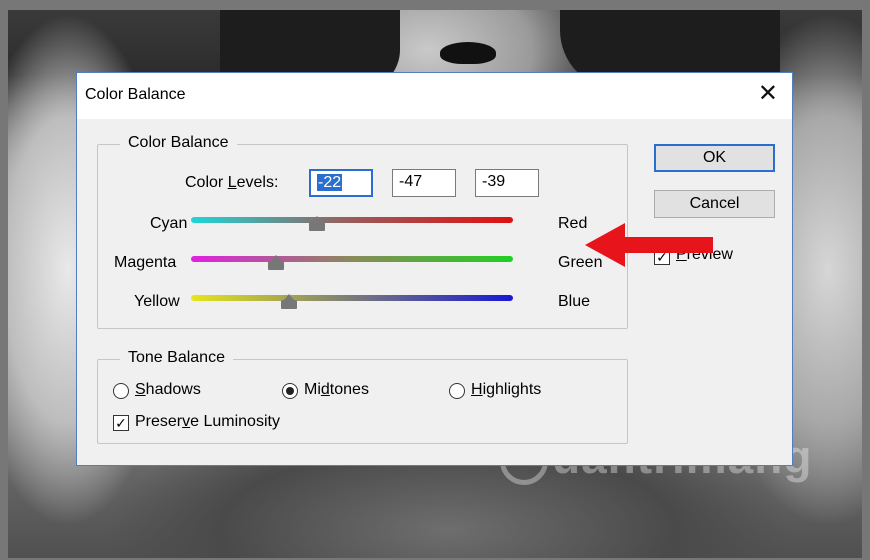 This screenshot has width=870, height=560. What do you see at coordinates (424, 183) in the screenshot?
I see `color-level-input-2: -47` at bounding box center [424, 183].